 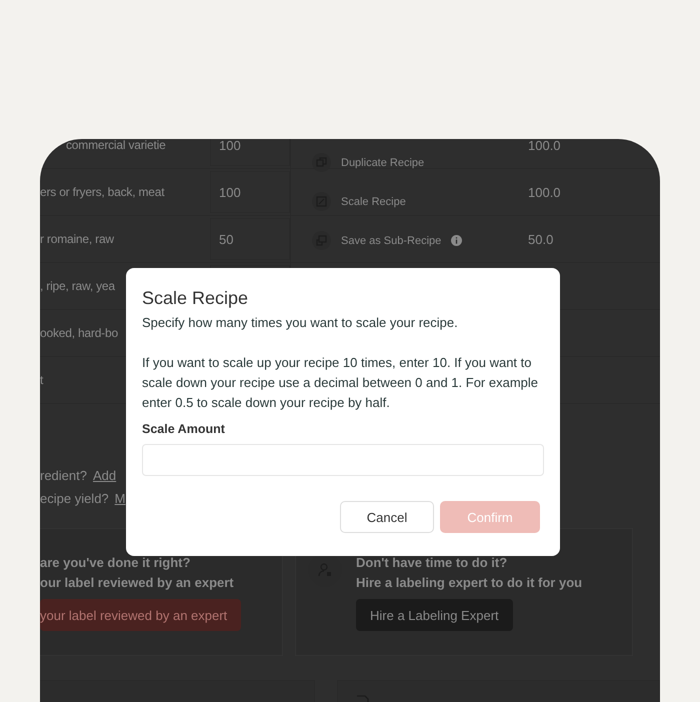 What do you see at coordinates (226, 239) in the screenshot?
I see `amount-cell: 50` at bounding box center [226, 239].